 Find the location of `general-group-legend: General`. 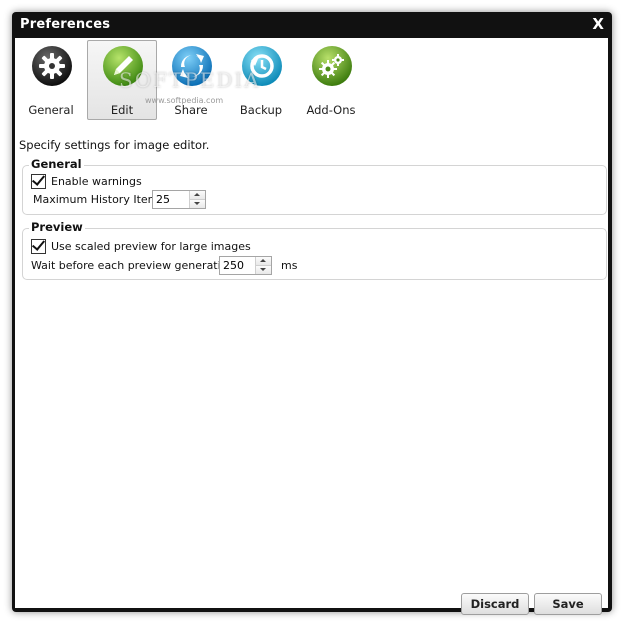

general-group-legend: General is located at coordinates (56, 164).